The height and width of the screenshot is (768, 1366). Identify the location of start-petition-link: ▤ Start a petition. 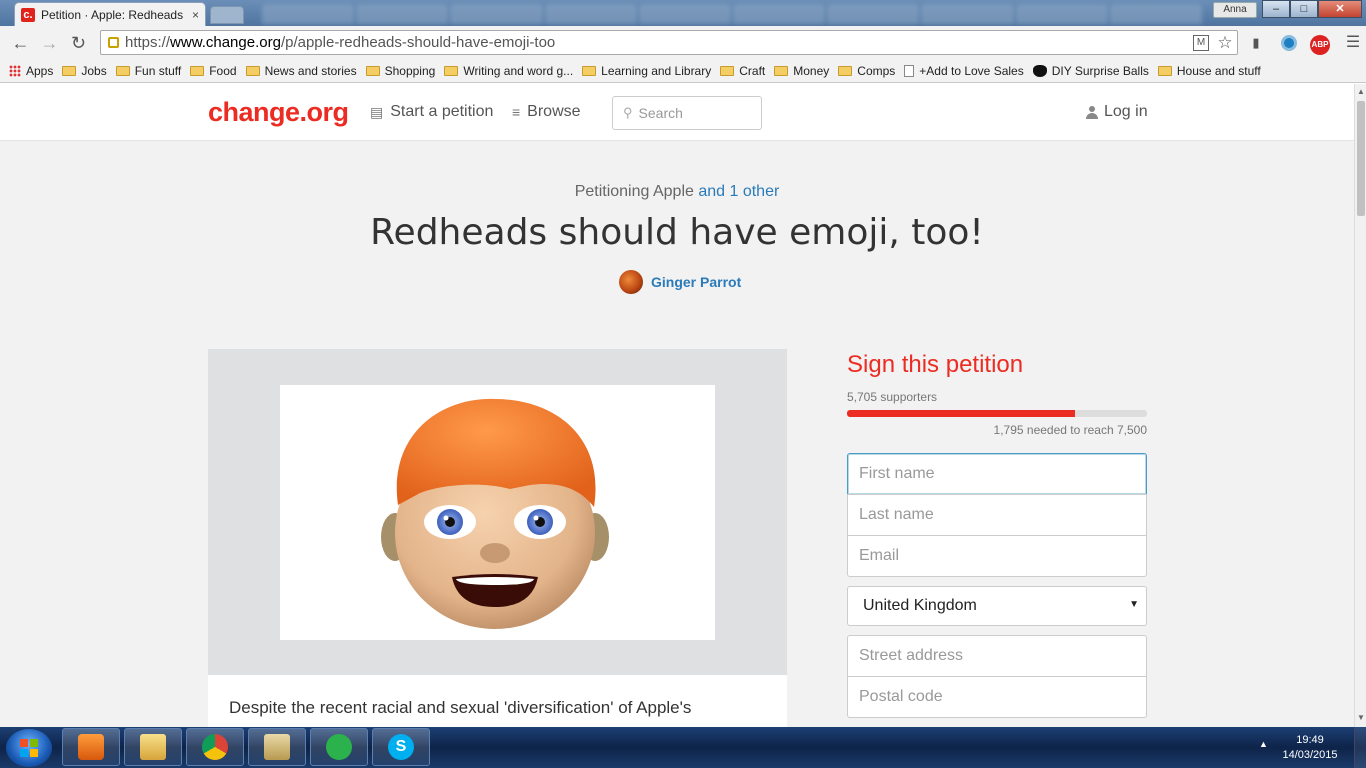
(431, 112).